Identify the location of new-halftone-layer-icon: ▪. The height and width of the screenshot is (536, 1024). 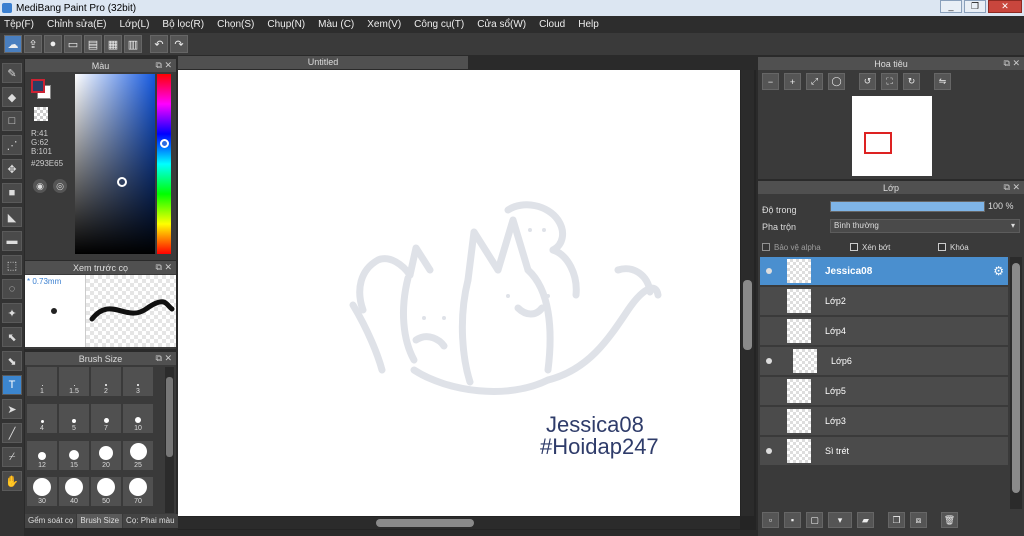
(792, 520).